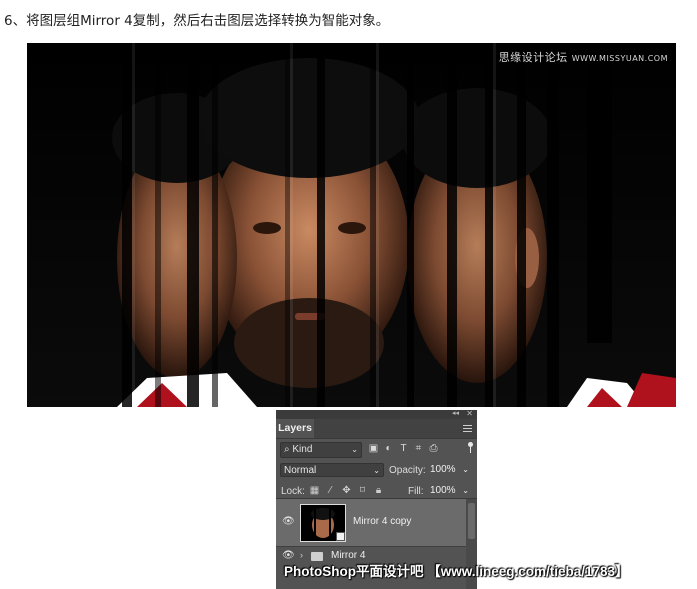 The width and height of the screenshot is (697, 589). What do you see at coordinates (293, 491) in the screenshot?
I see `lock-label: Lock:` at bounding box center [293, 491].